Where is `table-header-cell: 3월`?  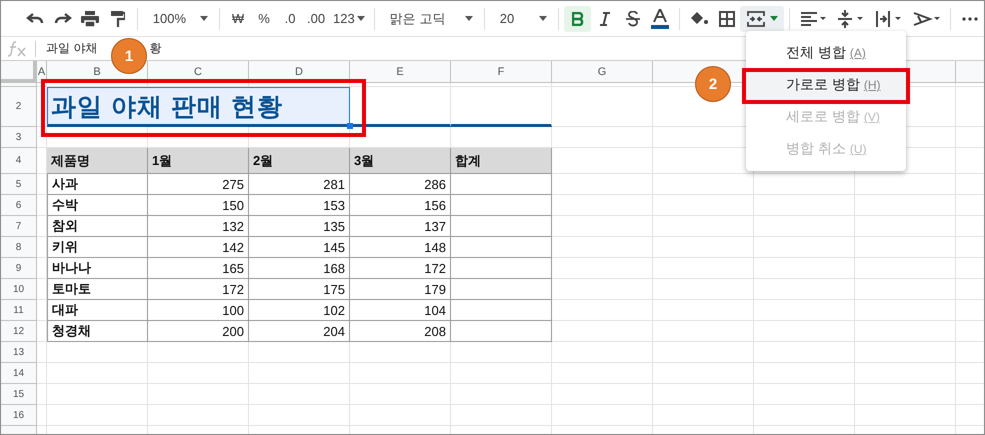
table-header-cell: 3월 is located at coordinates (400, 161).